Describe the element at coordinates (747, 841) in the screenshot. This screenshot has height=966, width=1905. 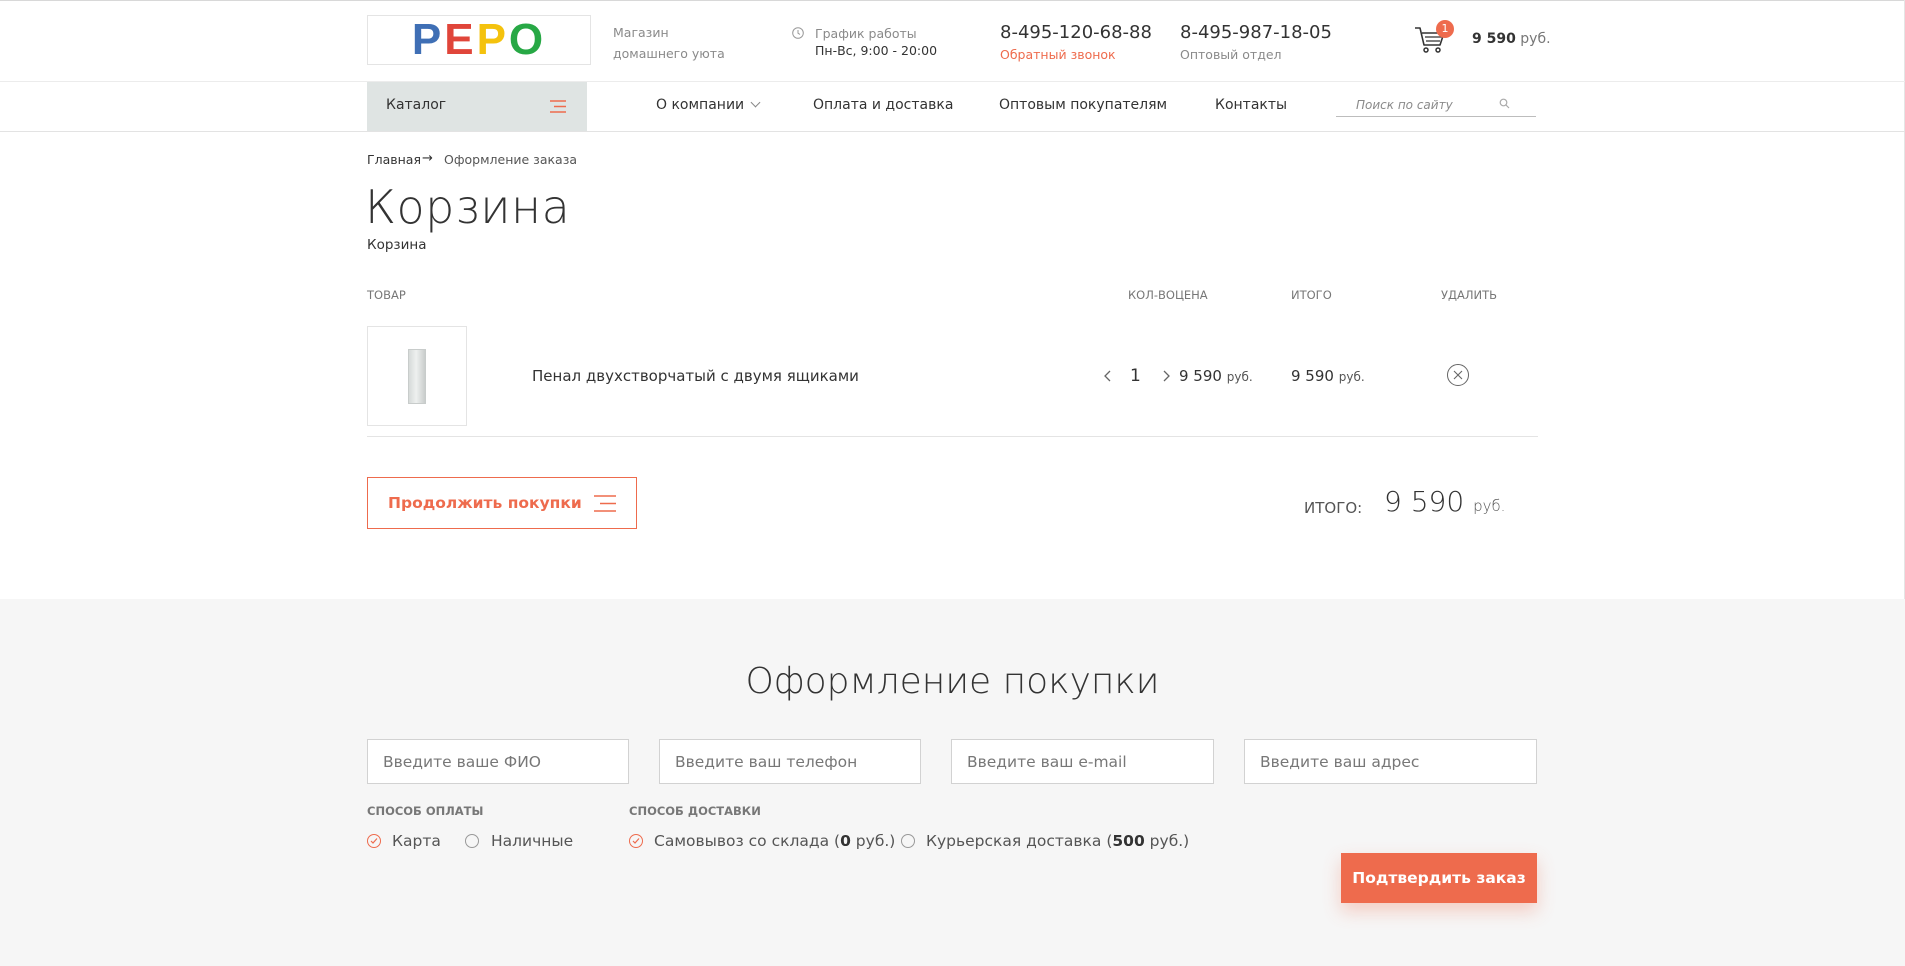
I see `pickup-text-before: Самовывоз со склада (` at that location.